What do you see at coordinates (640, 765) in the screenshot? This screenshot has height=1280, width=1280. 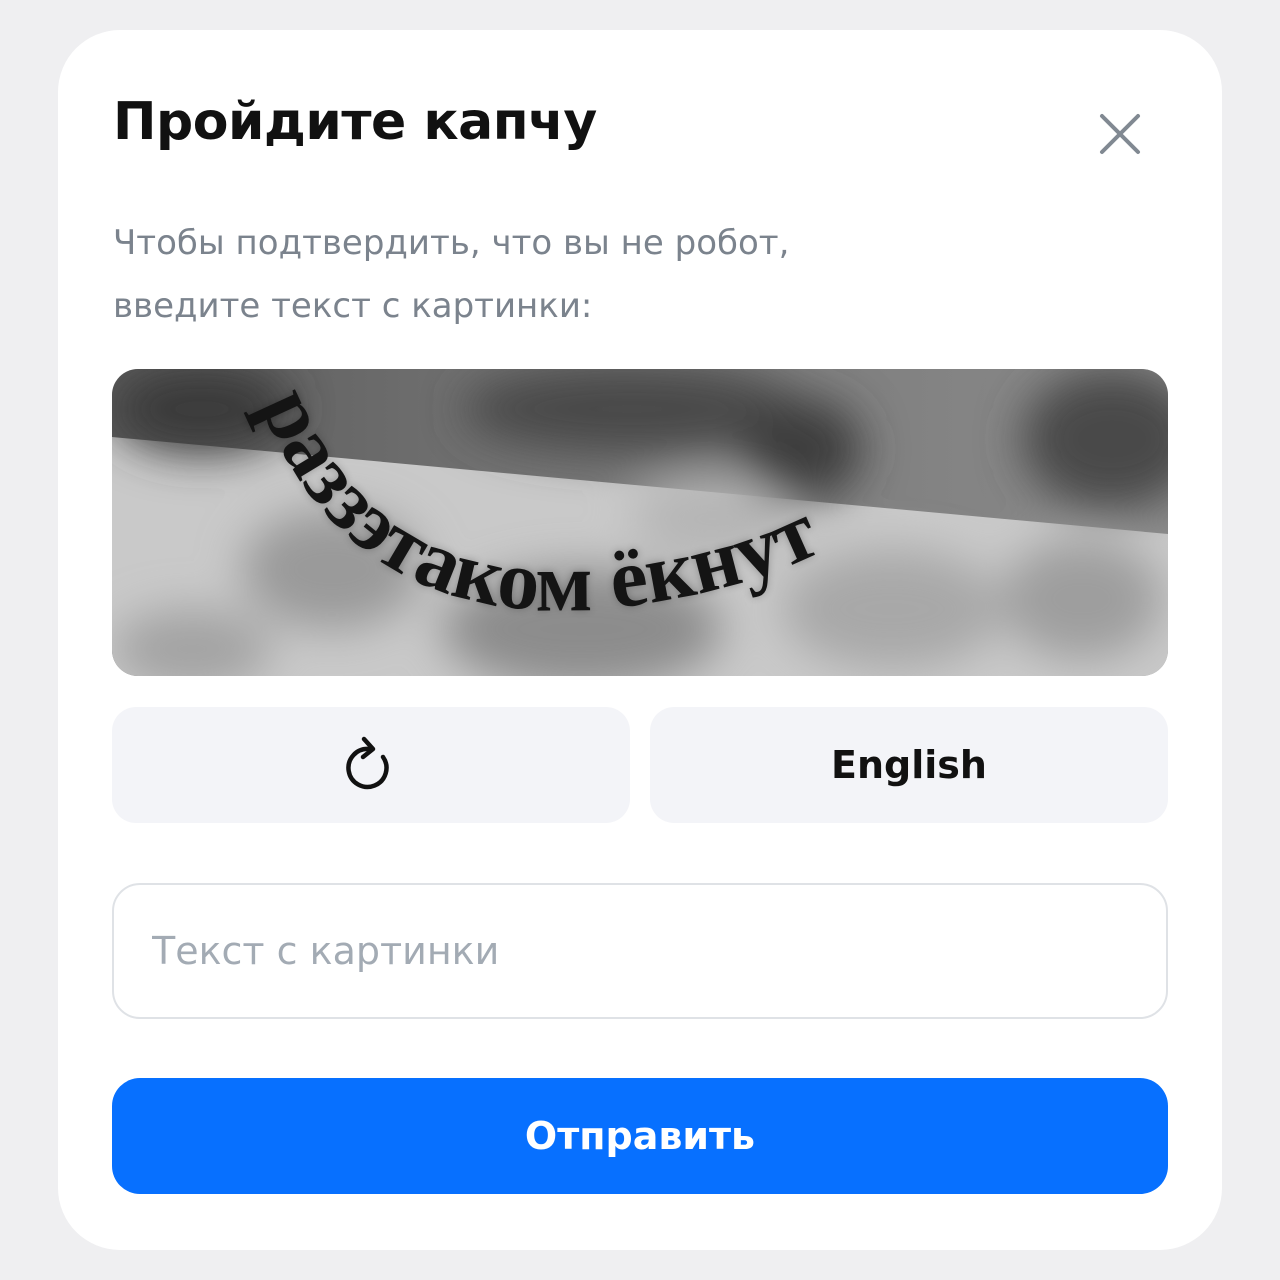 I see `captcha-actions: English` at bounding box center [640, 765].